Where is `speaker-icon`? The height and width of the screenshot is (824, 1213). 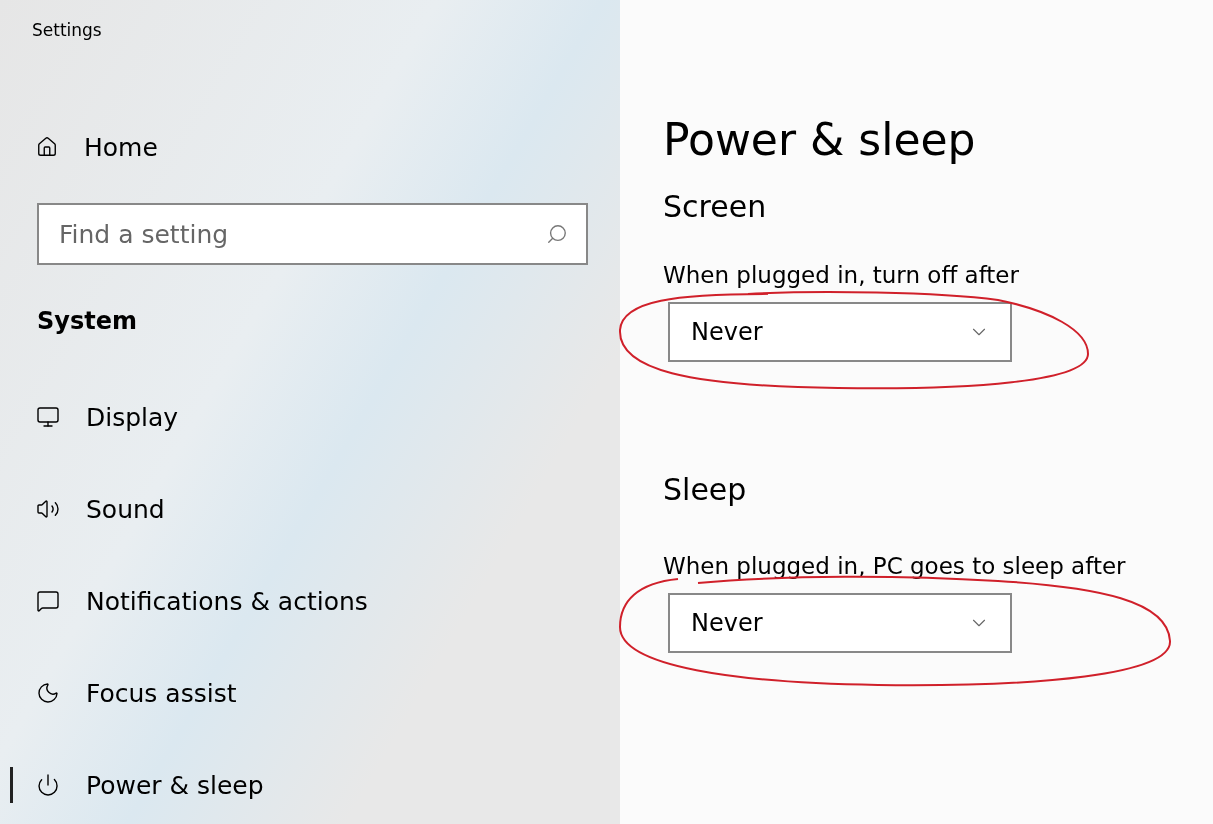
speaker-icon is located at coordinates (48, 509).